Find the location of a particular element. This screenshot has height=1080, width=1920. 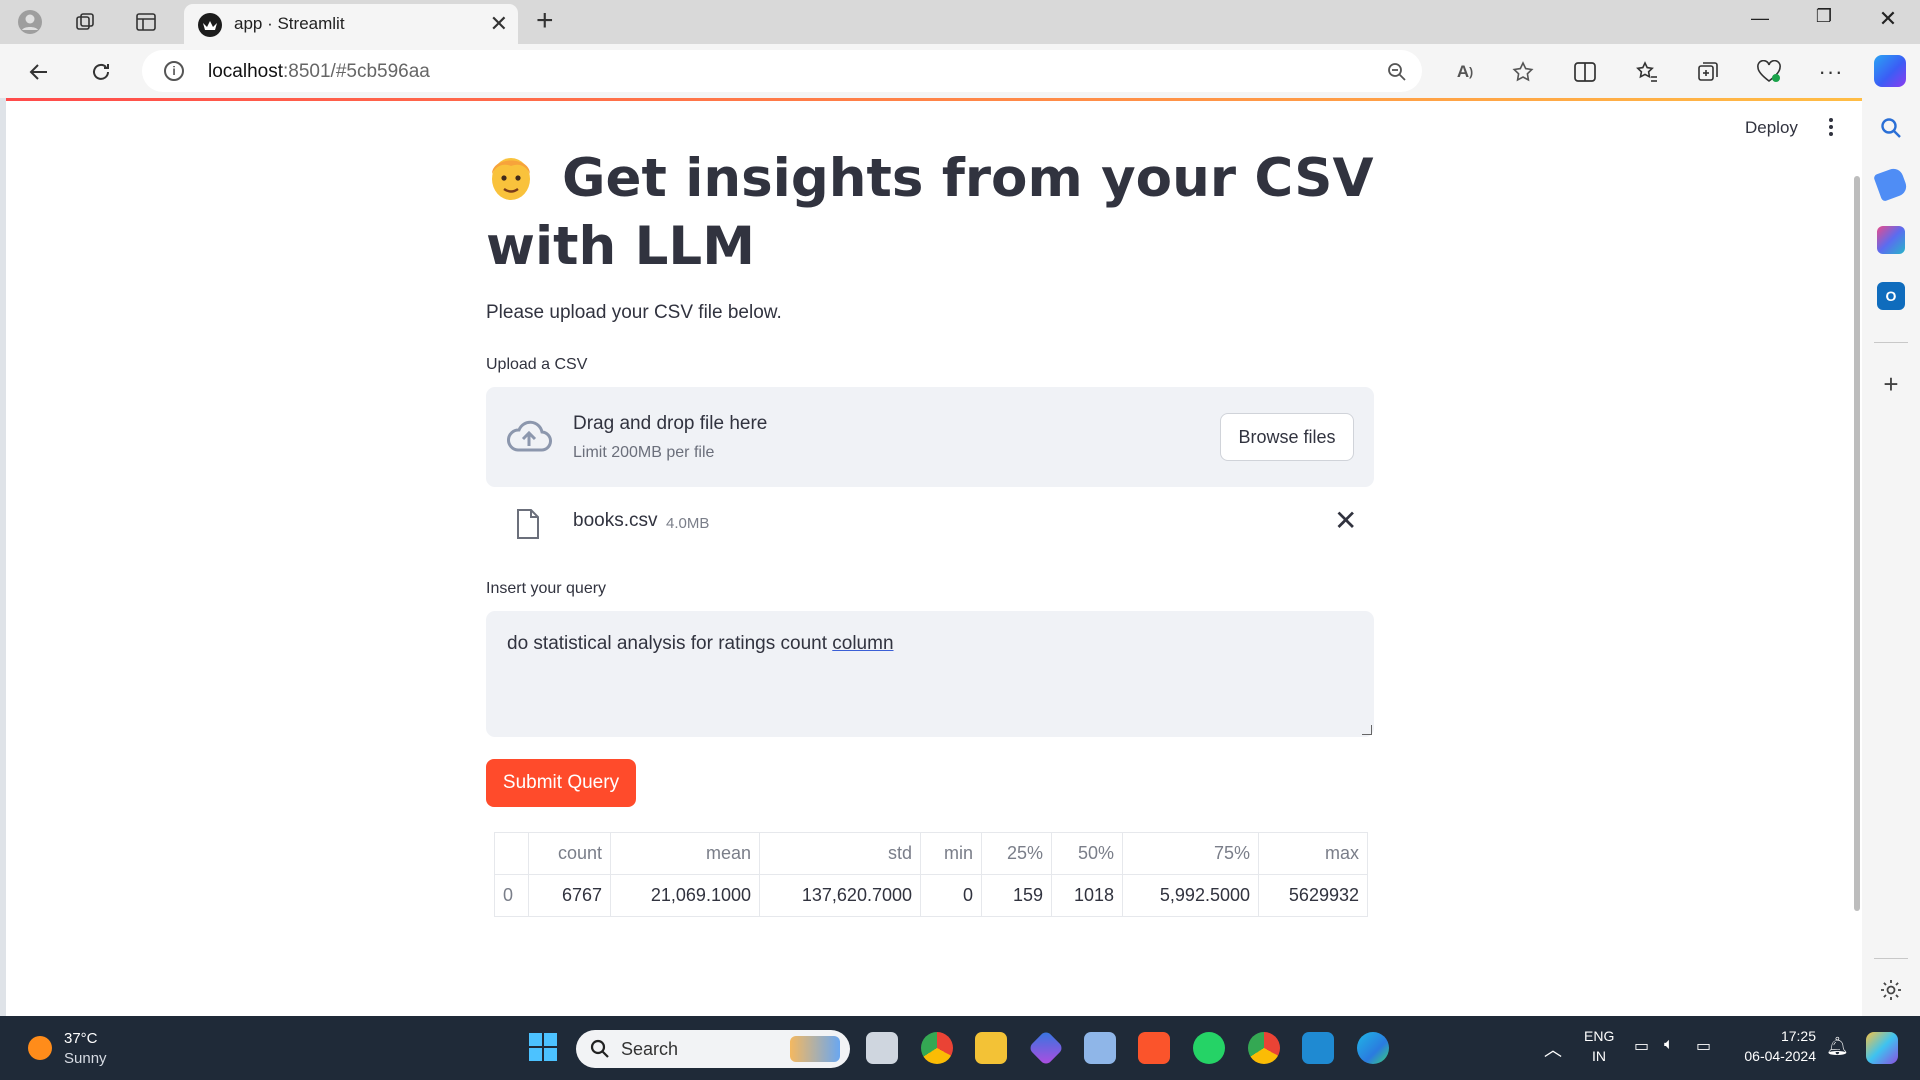

weather-temperature: 37°C is located at coordinates (81, 1038).